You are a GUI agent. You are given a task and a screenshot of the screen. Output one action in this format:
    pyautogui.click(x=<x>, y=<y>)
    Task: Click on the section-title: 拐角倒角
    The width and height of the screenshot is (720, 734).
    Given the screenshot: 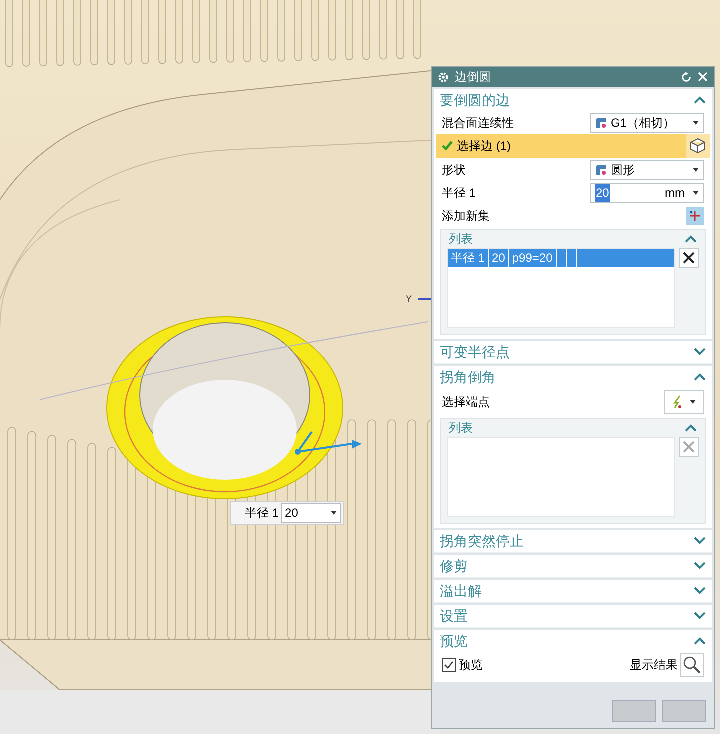 What is the action you would take?
    pyautogui.click(x=468, y=377)
    